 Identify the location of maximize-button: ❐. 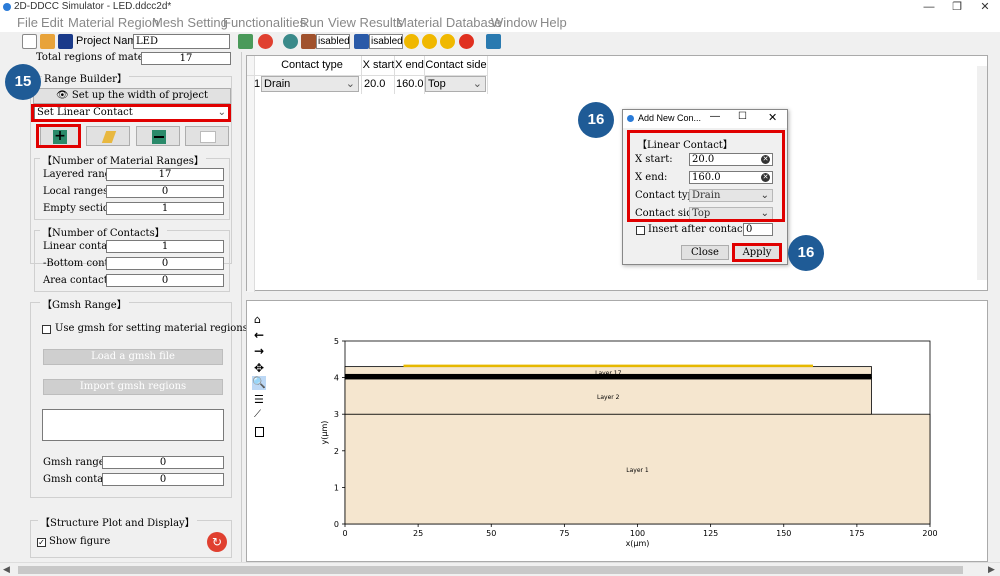
(957, 7).